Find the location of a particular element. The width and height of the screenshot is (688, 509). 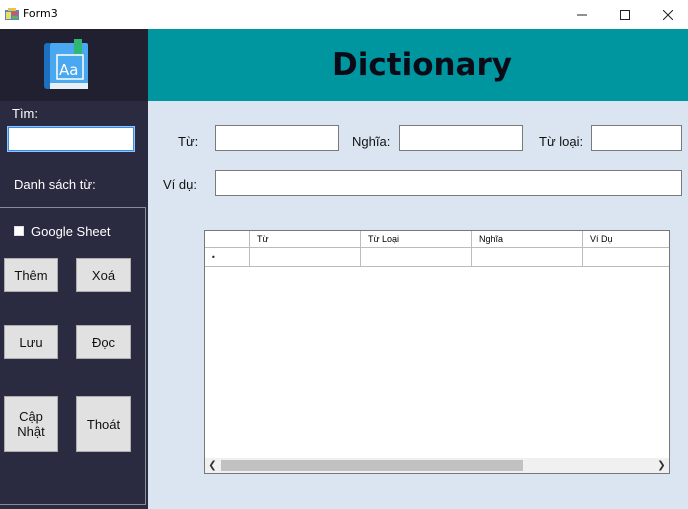

add-button: Thêm is located at coordinates (31, 275).